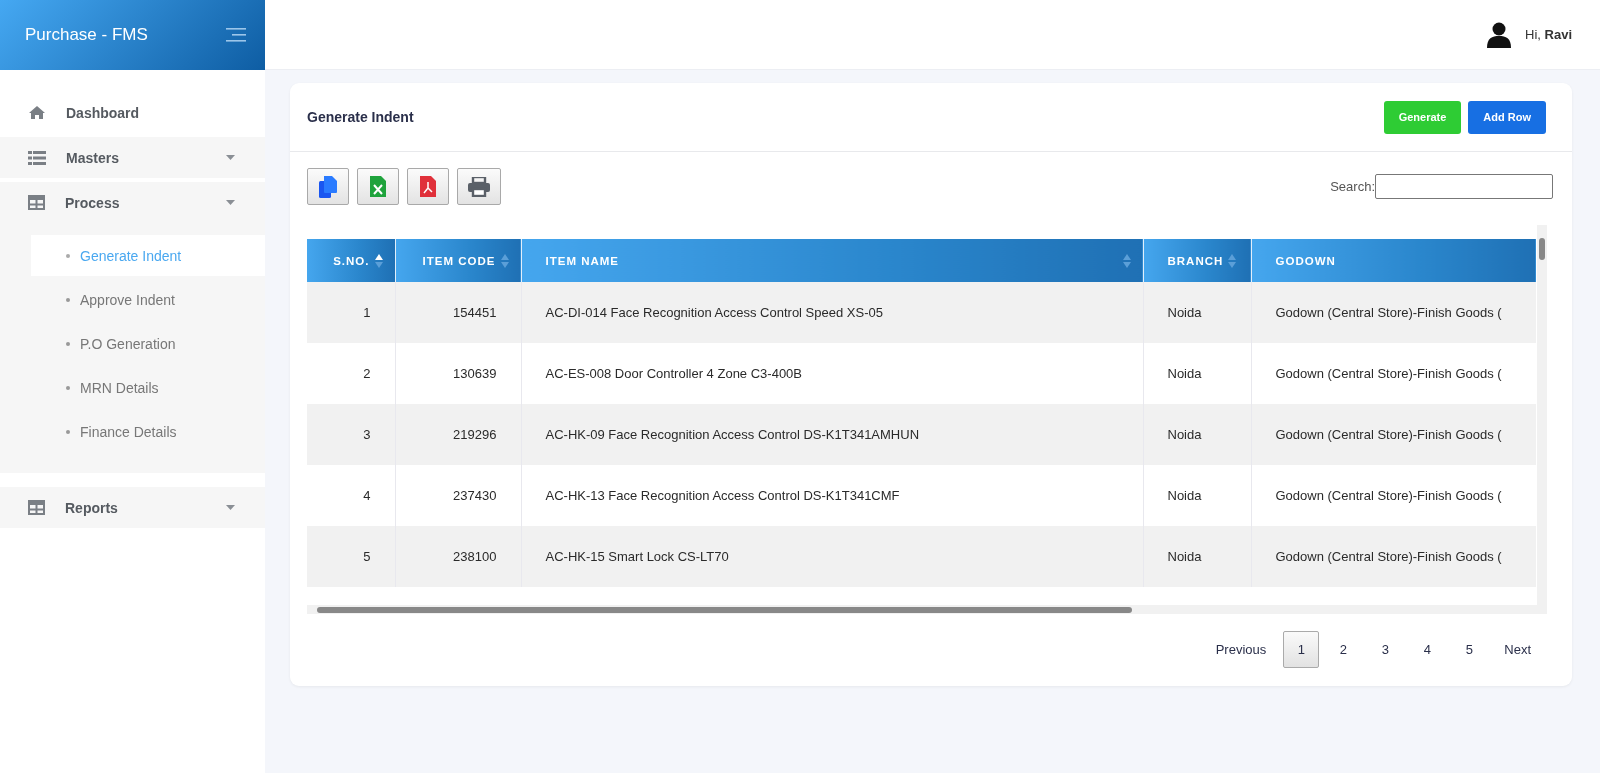 The height and width of the screenshot is (773, 1600). I want to click on card-title: Generate Indent, so click(360, 117).